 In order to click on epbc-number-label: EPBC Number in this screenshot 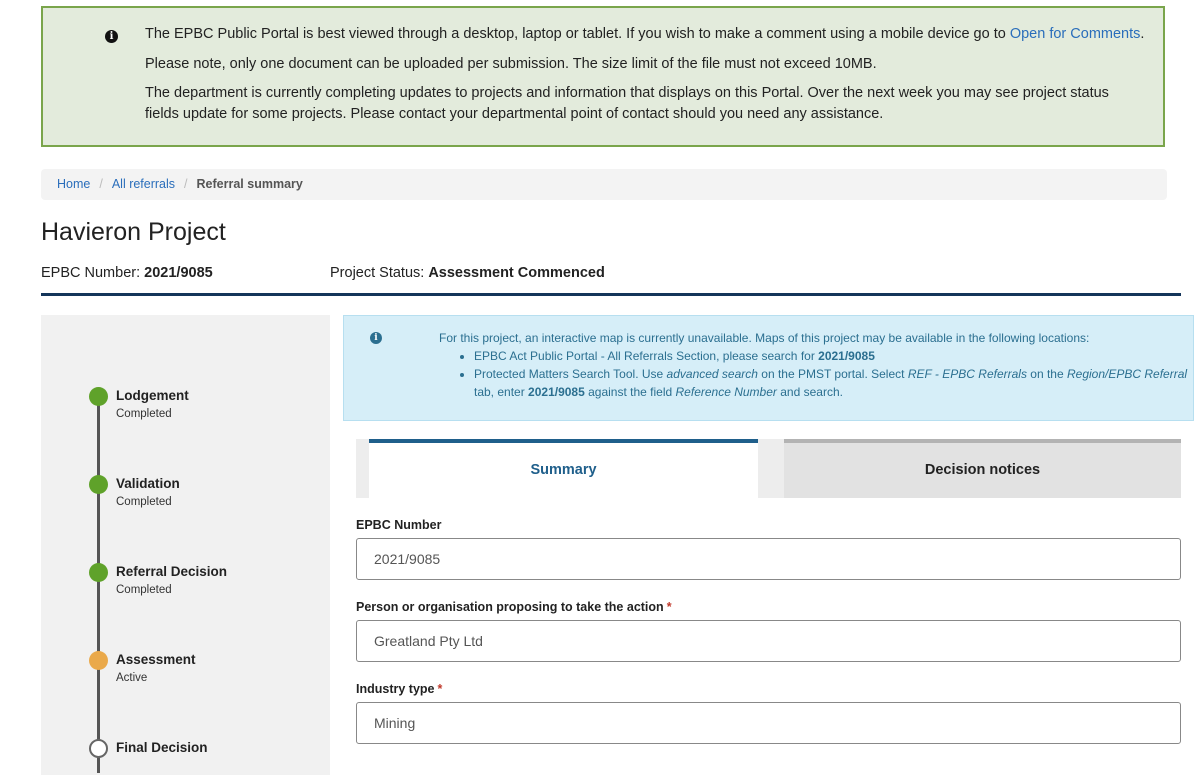, I will do `click(399, 525)`.